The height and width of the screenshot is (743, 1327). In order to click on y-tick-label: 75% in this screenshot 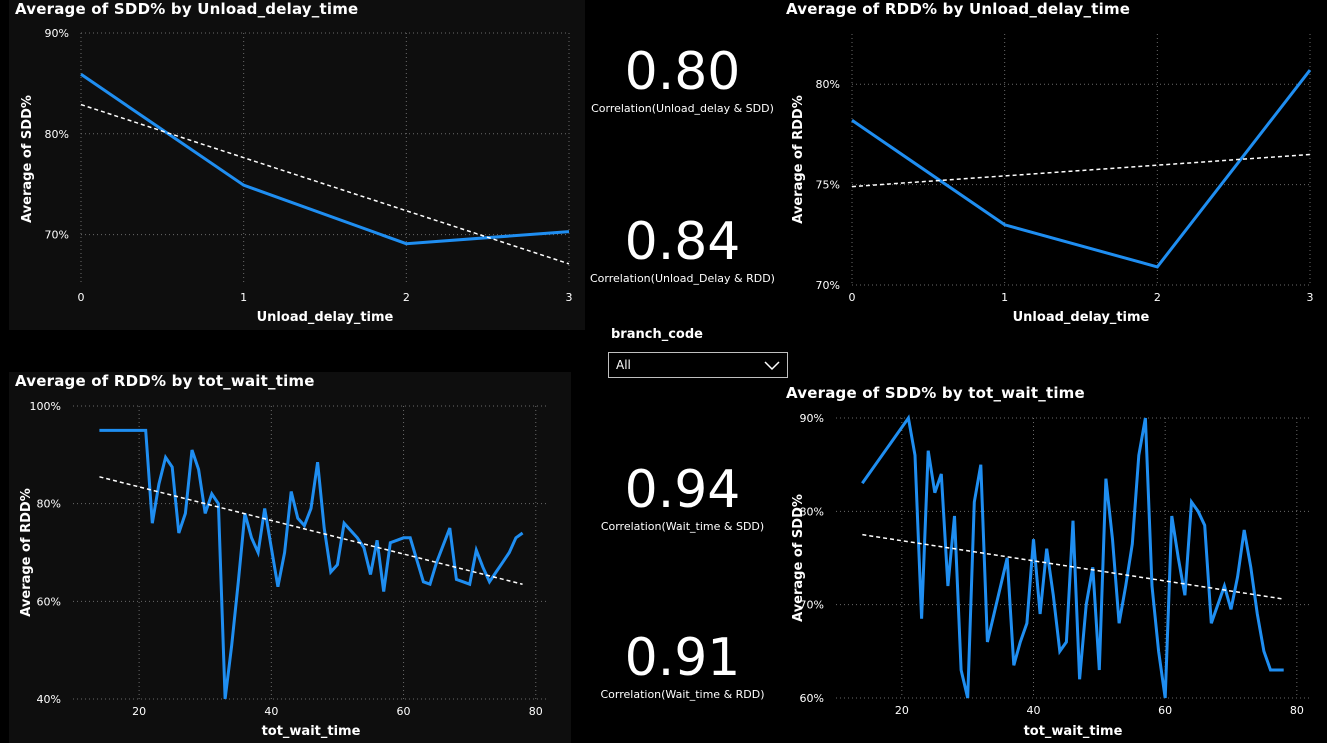, I will do `click(828, 185)`.